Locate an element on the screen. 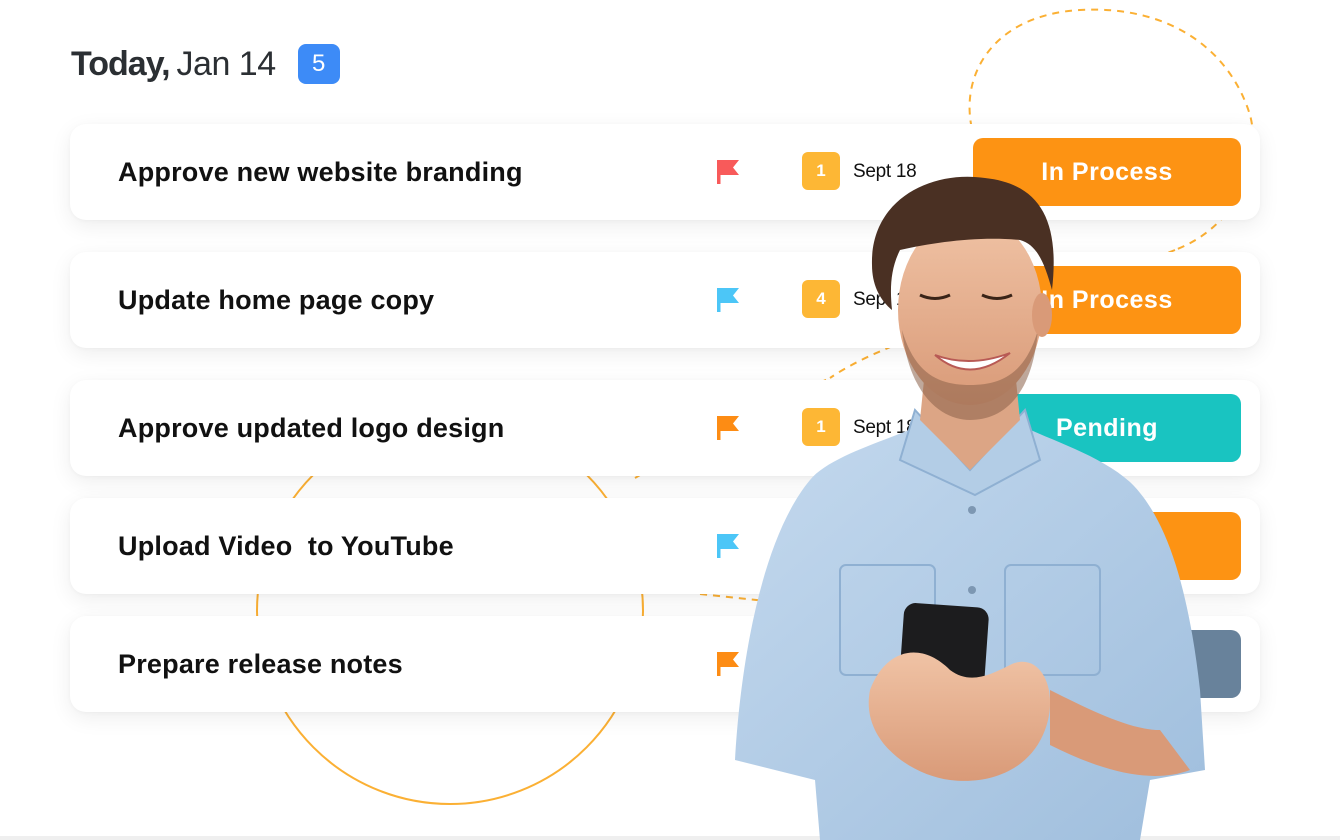 The image size is (1340, 840). task-count-badge: 5 is located at coordinates (318, 64).